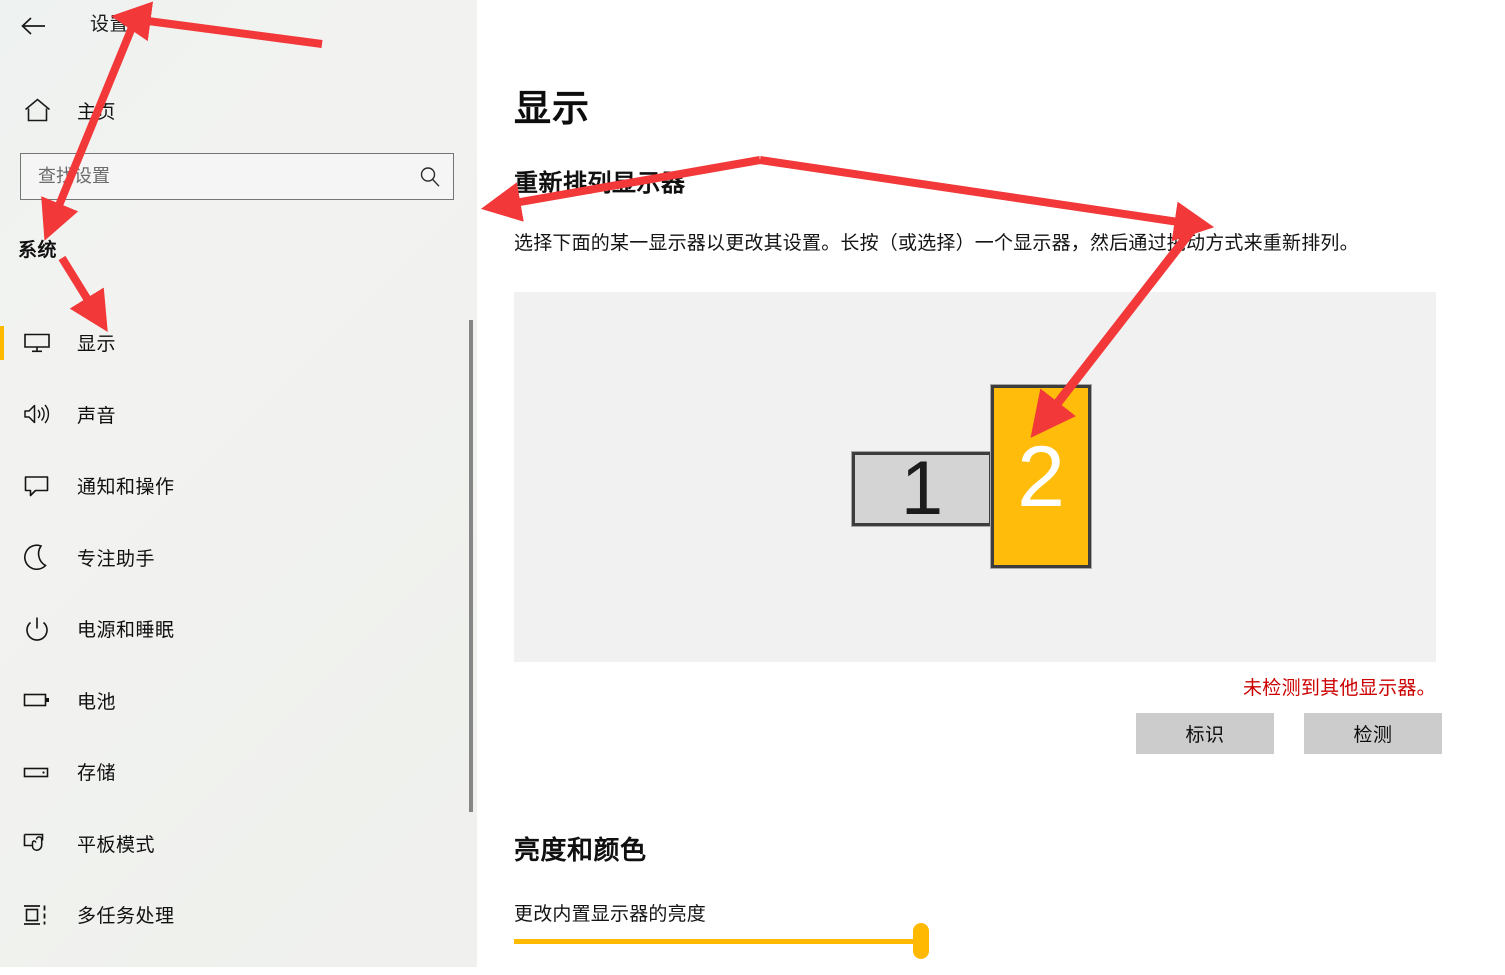 The height and width of the screenshot is (975, 1505). I want to click on battery-icon, so click(37, 700).